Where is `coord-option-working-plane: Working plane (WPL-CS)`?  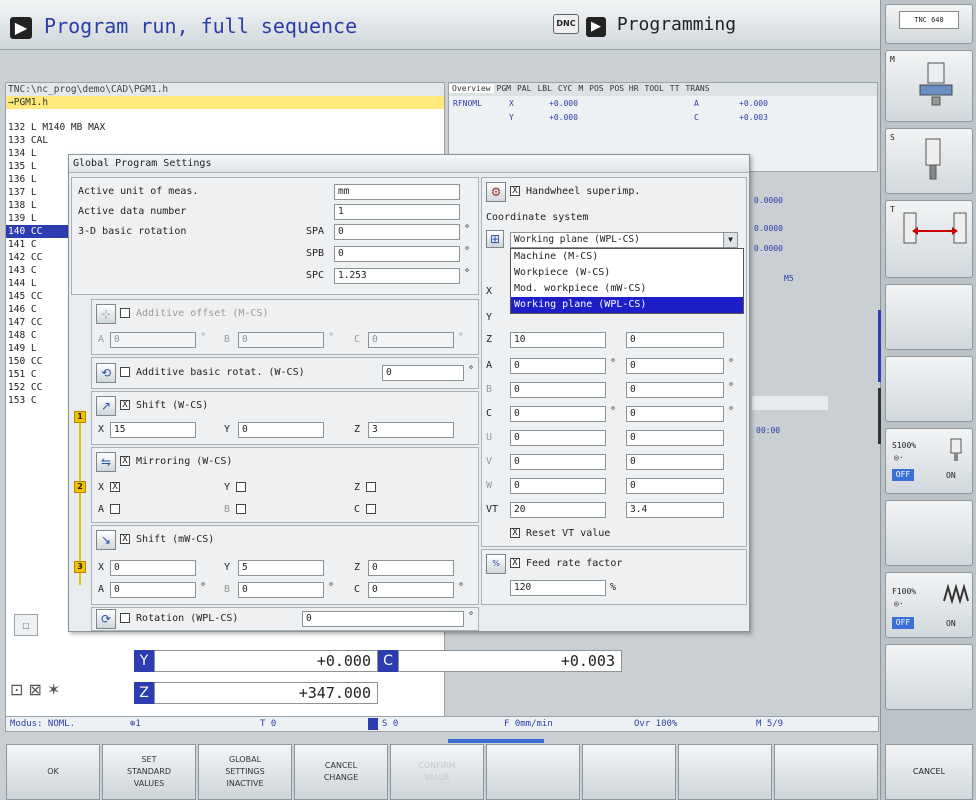
coord-option-working-plane: Working plane (WPL-CS) is located at coordinates (627, 305).